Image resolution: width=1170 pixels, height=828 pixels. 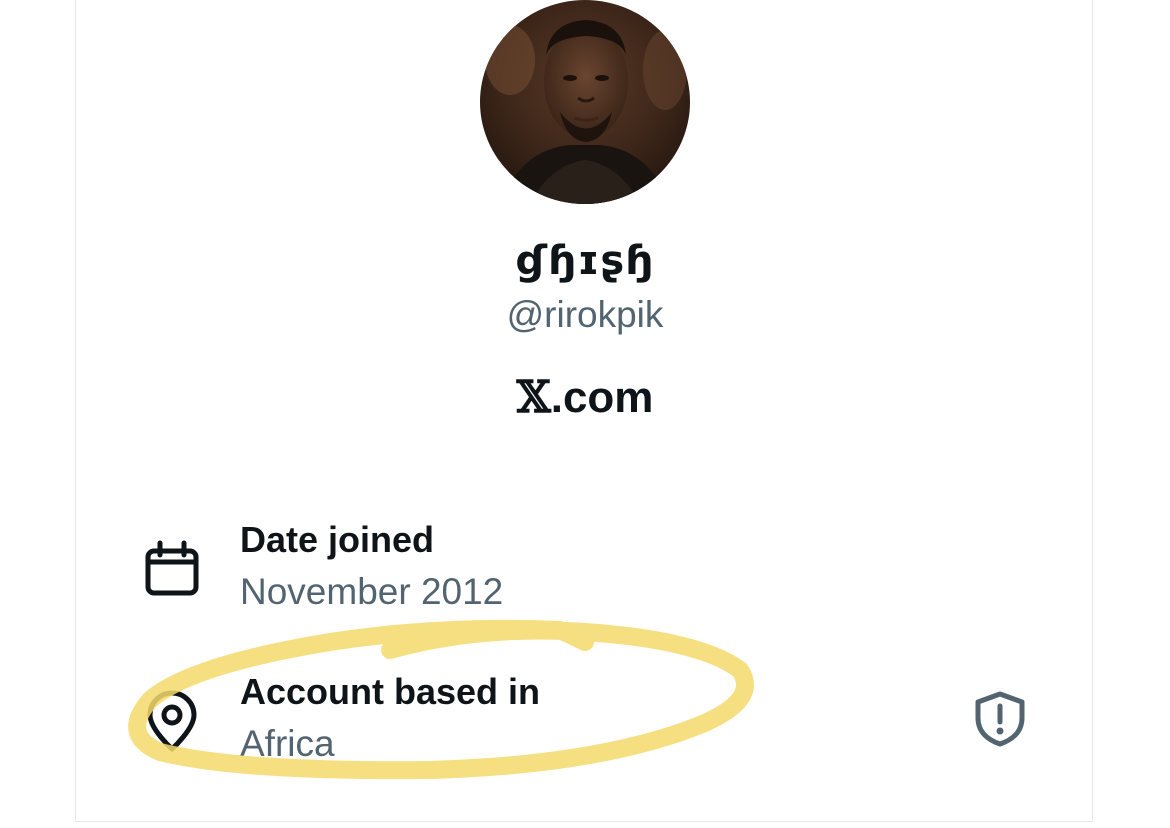 I want to click on account-based-in-label: Account based in, so click(x=390, y=691).